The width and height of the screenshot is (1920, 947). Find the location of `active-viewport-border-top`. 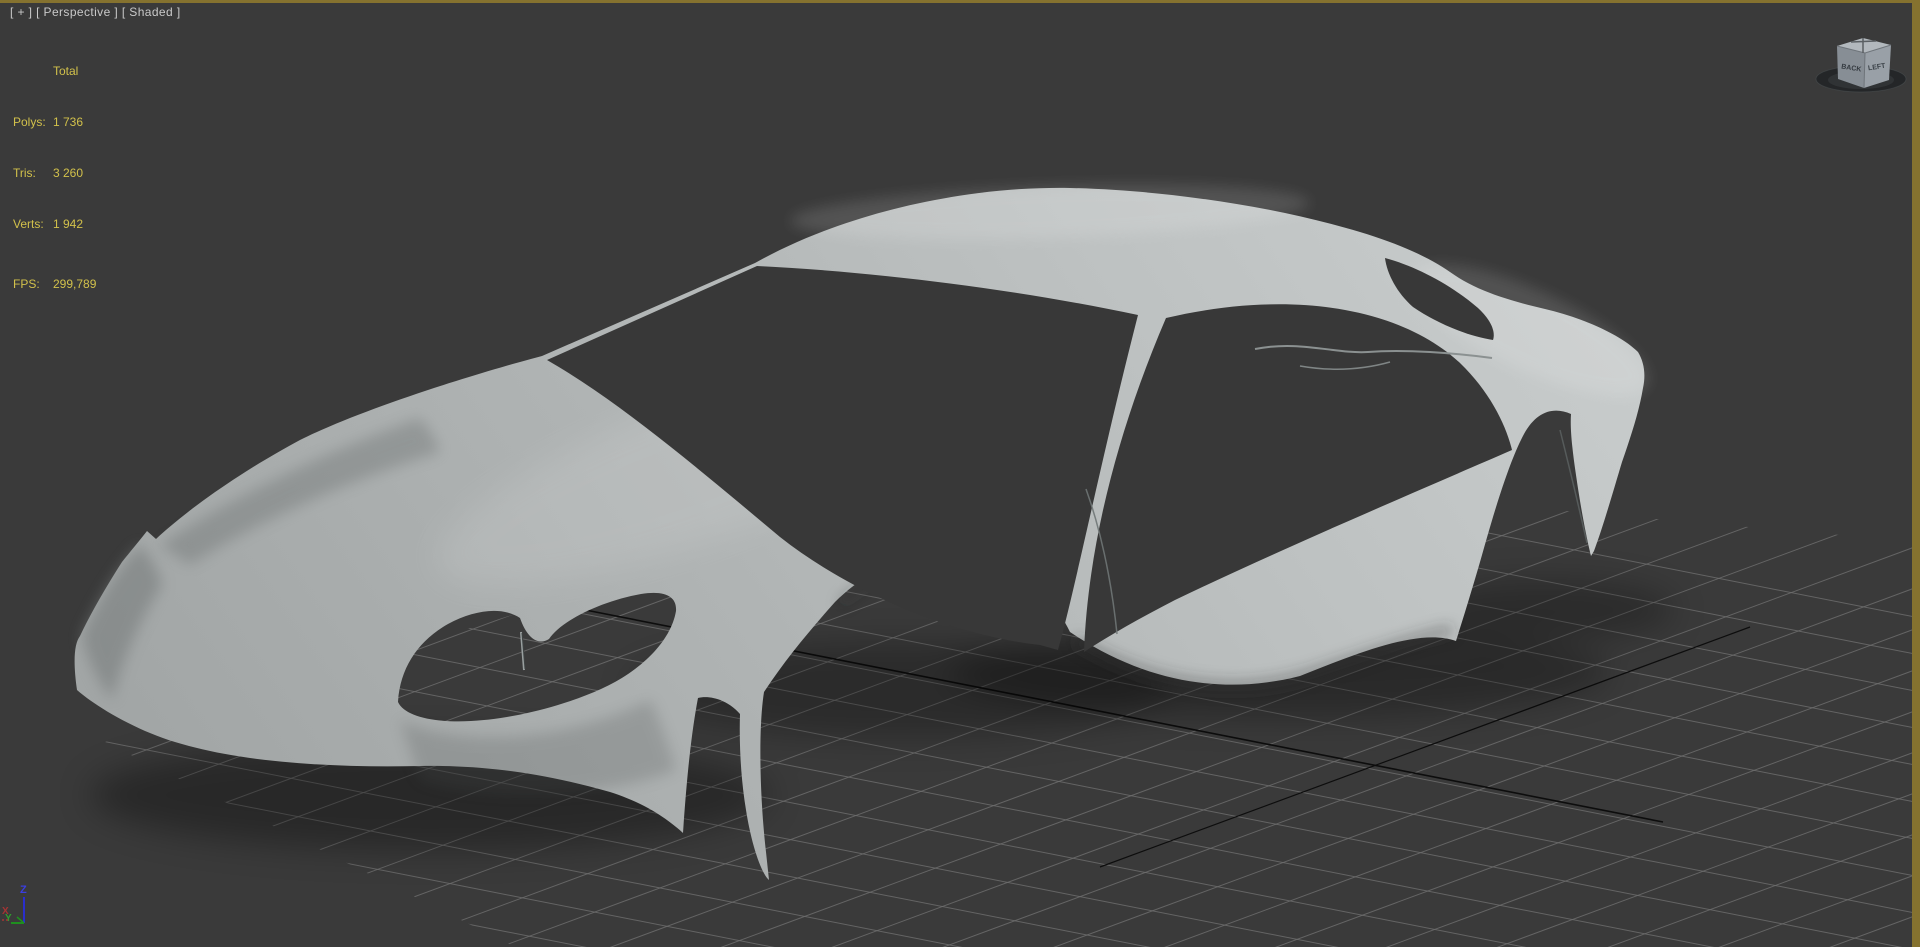

active-viewport-border-top is located at coordinates (960, 1).